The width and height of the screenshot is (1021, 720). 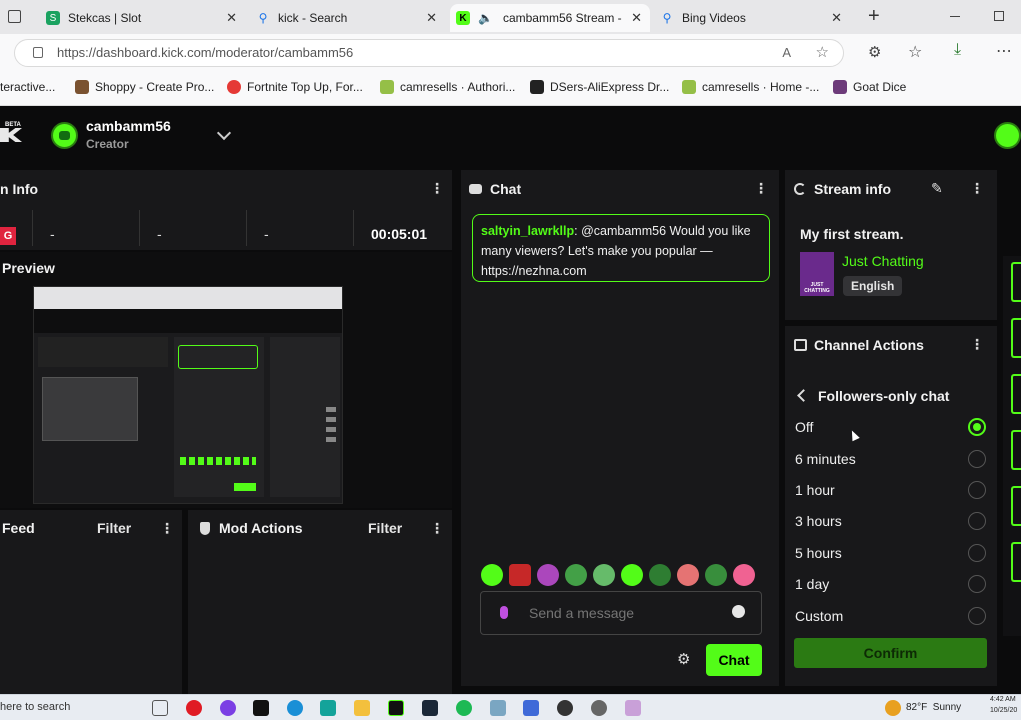 I want to click on downloads-icon: ⤓, so click(x=957, y=50).